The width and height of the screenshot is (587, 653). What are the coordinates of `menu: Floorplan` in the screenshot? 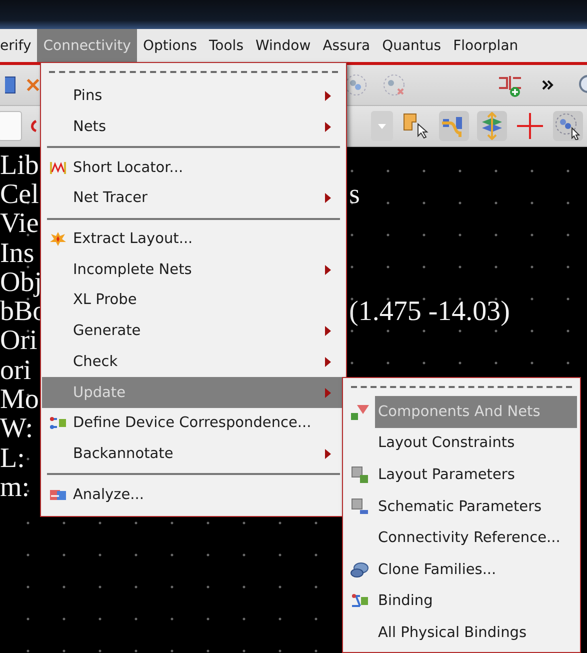 It's located at (485, 45).